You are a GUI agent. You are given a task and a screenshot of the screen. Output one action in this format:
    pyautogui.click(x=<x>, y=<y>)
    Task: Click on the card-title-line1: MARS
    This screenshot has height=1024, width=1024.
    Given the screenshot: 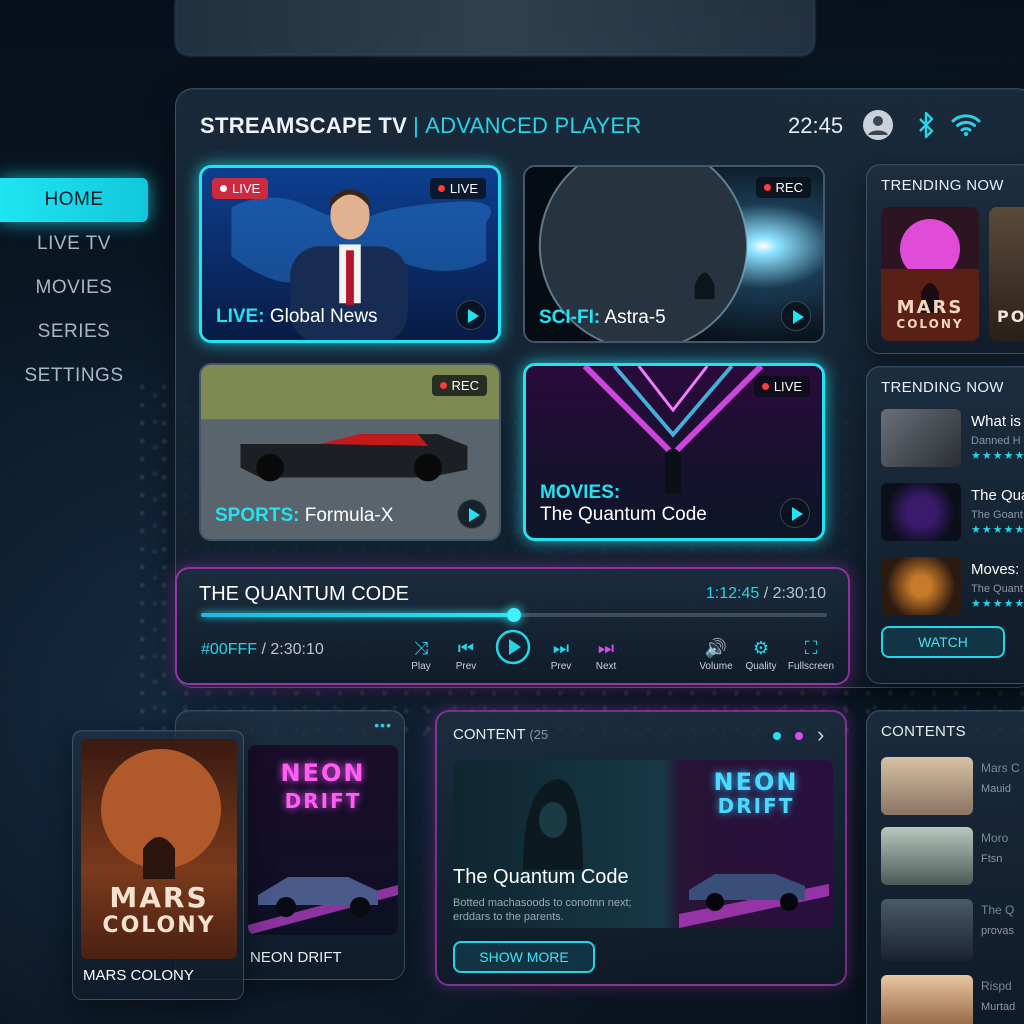 What is the action you would take?
    pyautogui.click(x=930, y=307)
    